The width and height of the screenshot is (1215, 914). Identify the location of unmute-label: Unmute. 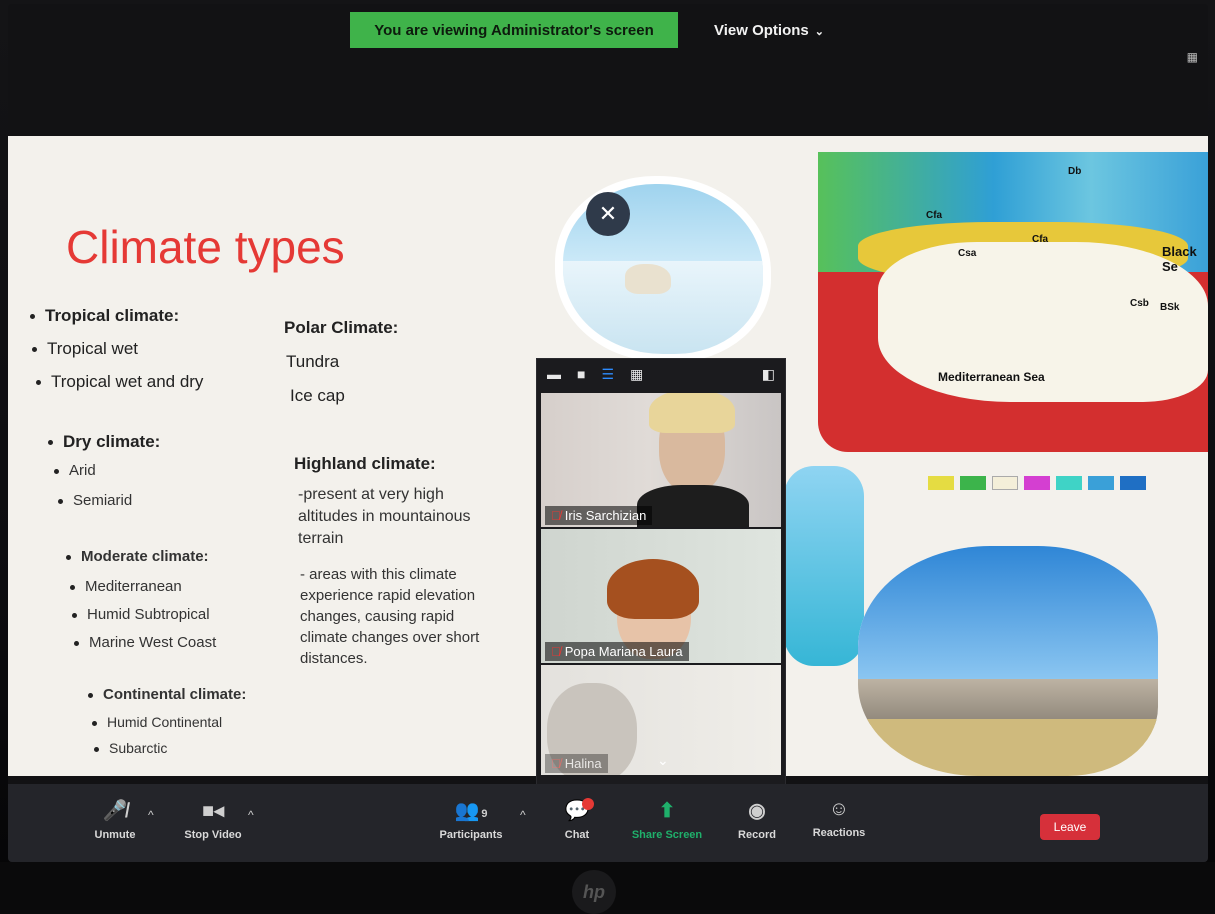
(115, 835).